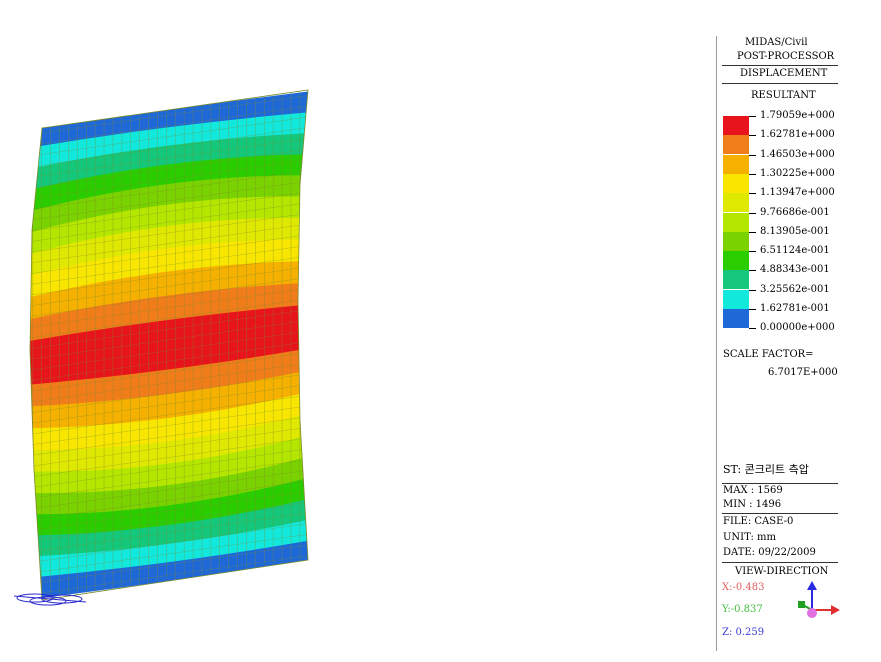 The image size is (881, 662). What do you see at coordinates (768, 354) in the screenshot?
I see `scale-factor-label: SCALE FACTOR=` at bounding box center [768, 354].